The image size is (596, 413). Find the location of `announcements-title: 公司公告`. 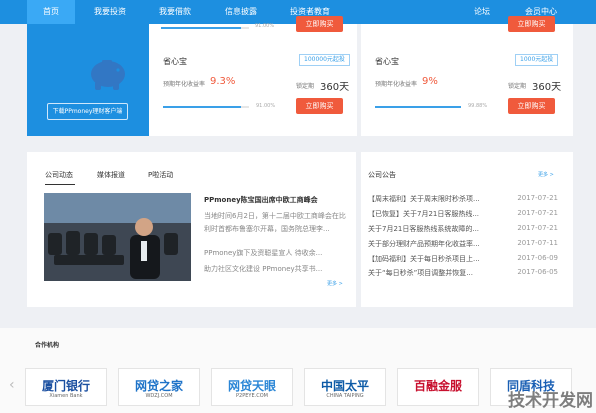

announcements-title: 公司公告 is located at coordinates (382, 175).